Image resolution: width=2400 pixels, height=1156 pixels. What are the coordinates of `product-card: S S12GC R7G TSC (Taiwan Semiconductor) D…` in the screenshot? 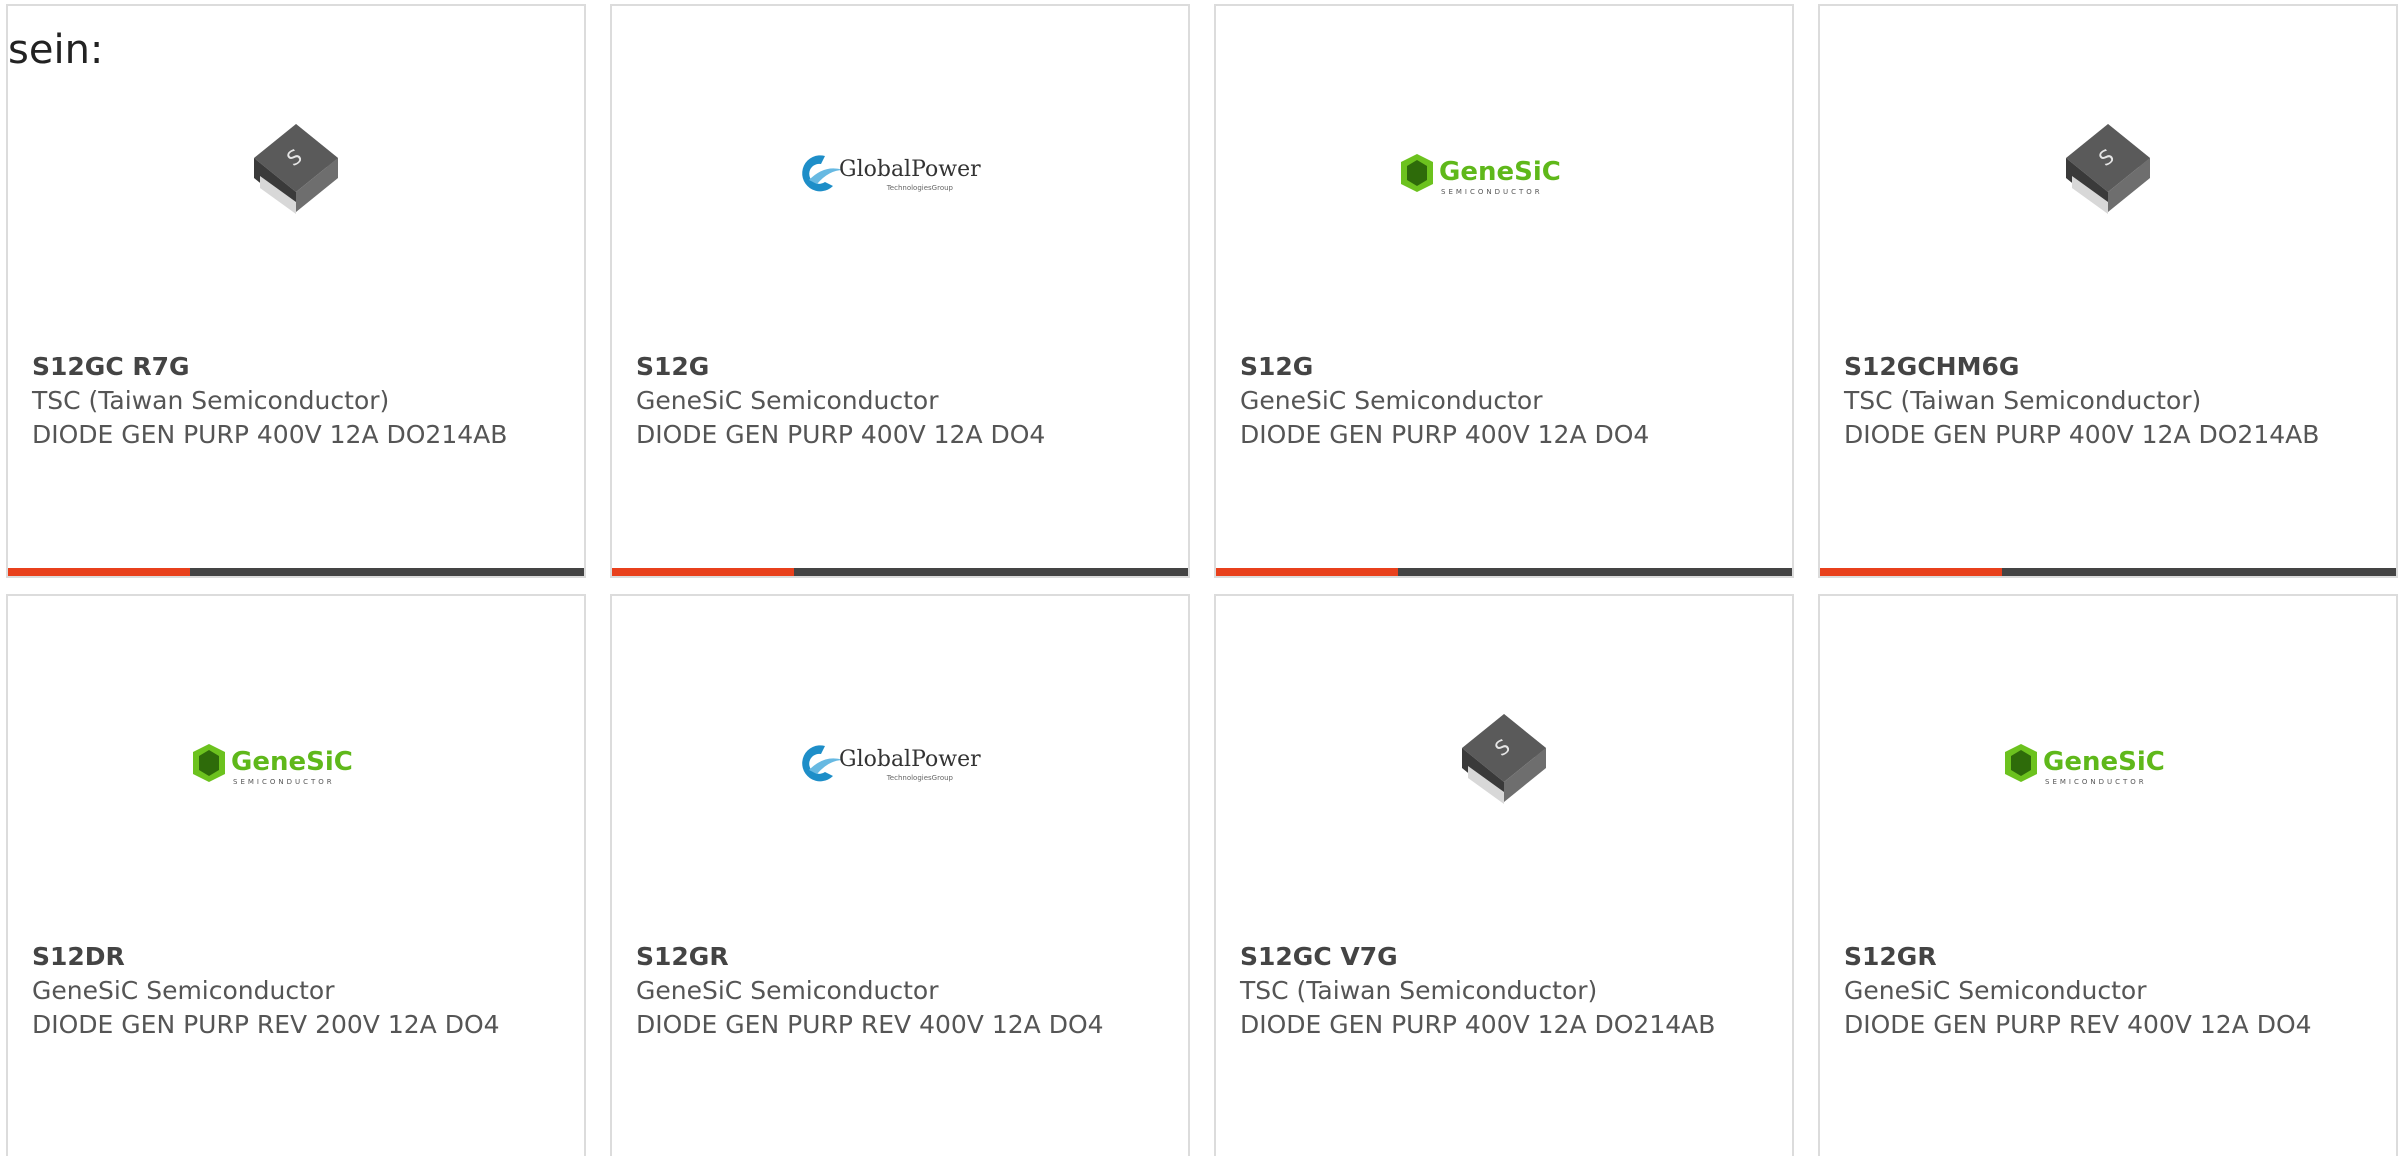 It's located at (296, 291).